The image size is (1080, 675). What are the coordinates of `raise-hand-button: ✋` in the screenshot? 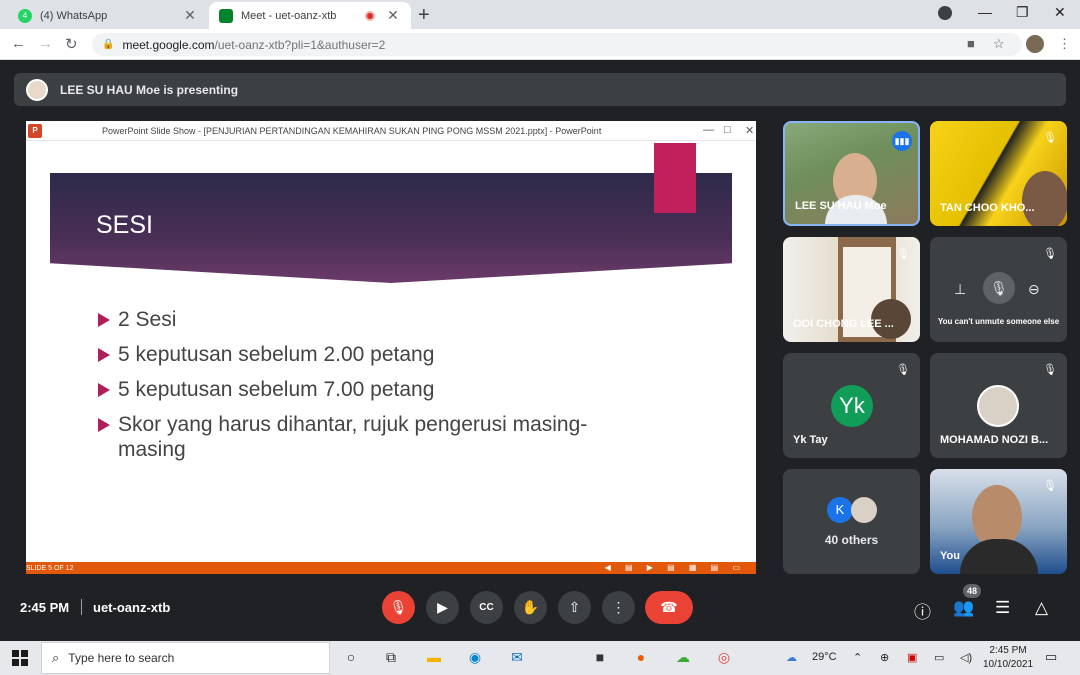 It's located at (530, 607).